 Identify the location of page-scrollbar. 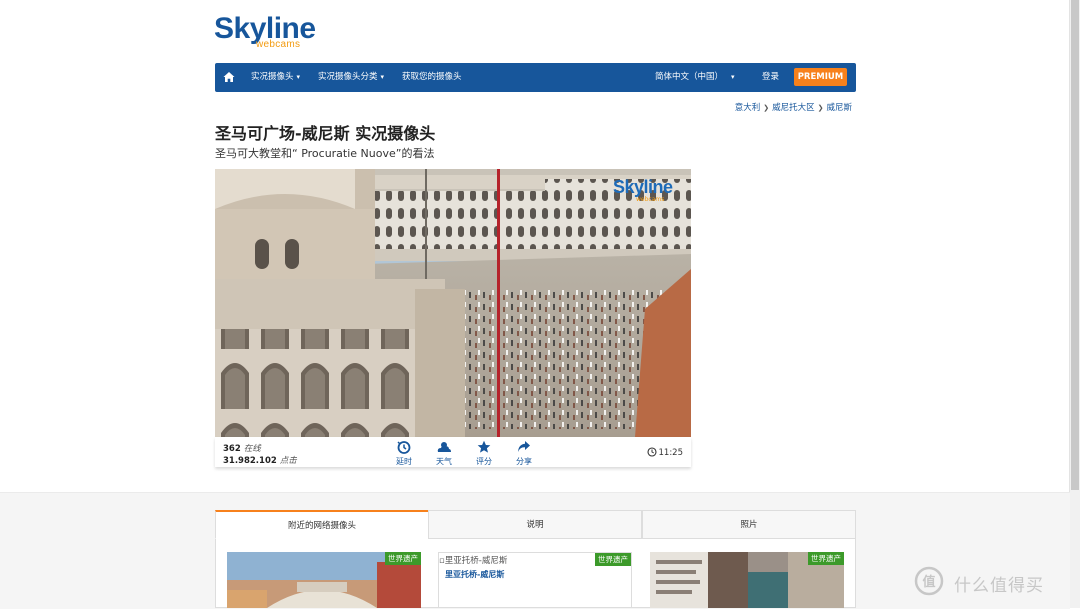
(1074, 304).